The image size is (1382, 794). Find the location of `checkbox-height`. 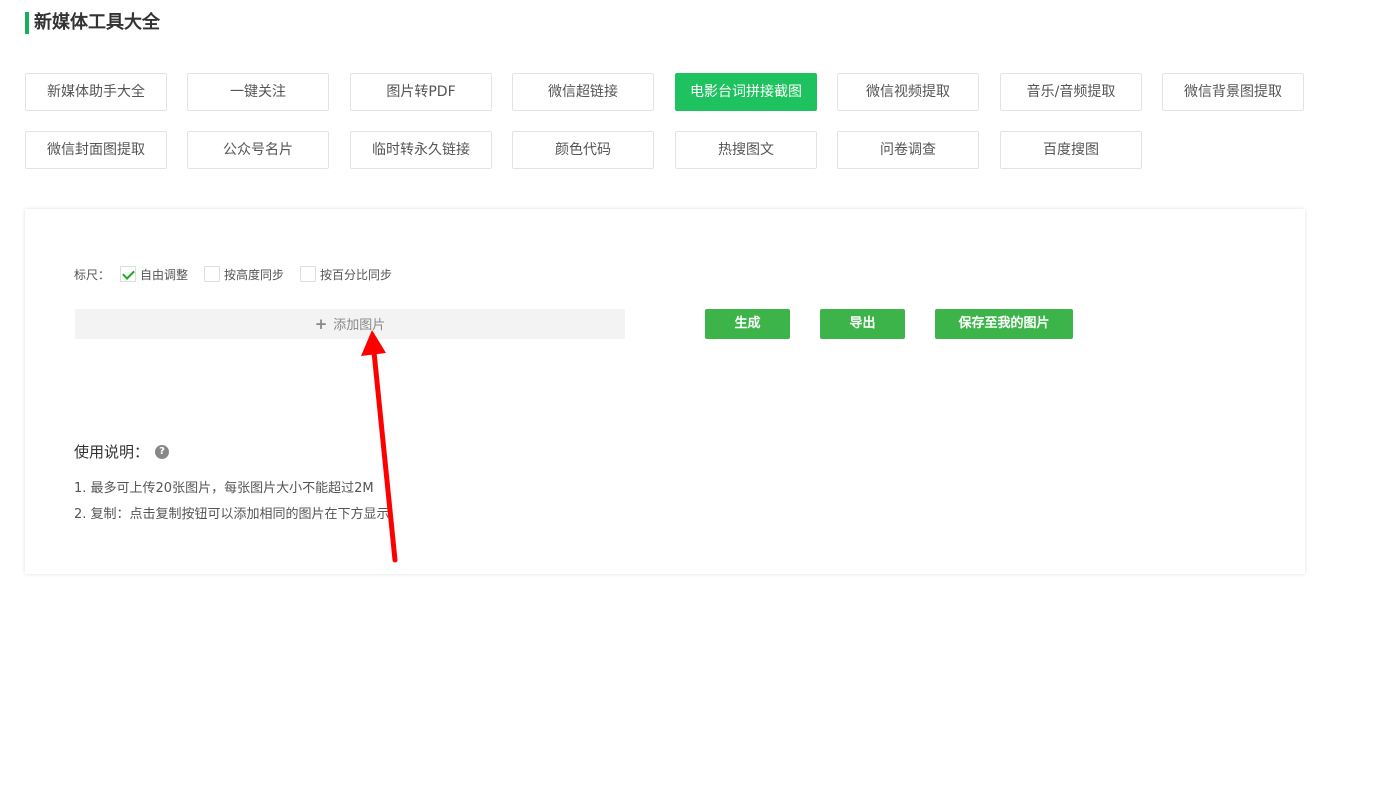

checkbox-height is located at coordinates (212, 274).